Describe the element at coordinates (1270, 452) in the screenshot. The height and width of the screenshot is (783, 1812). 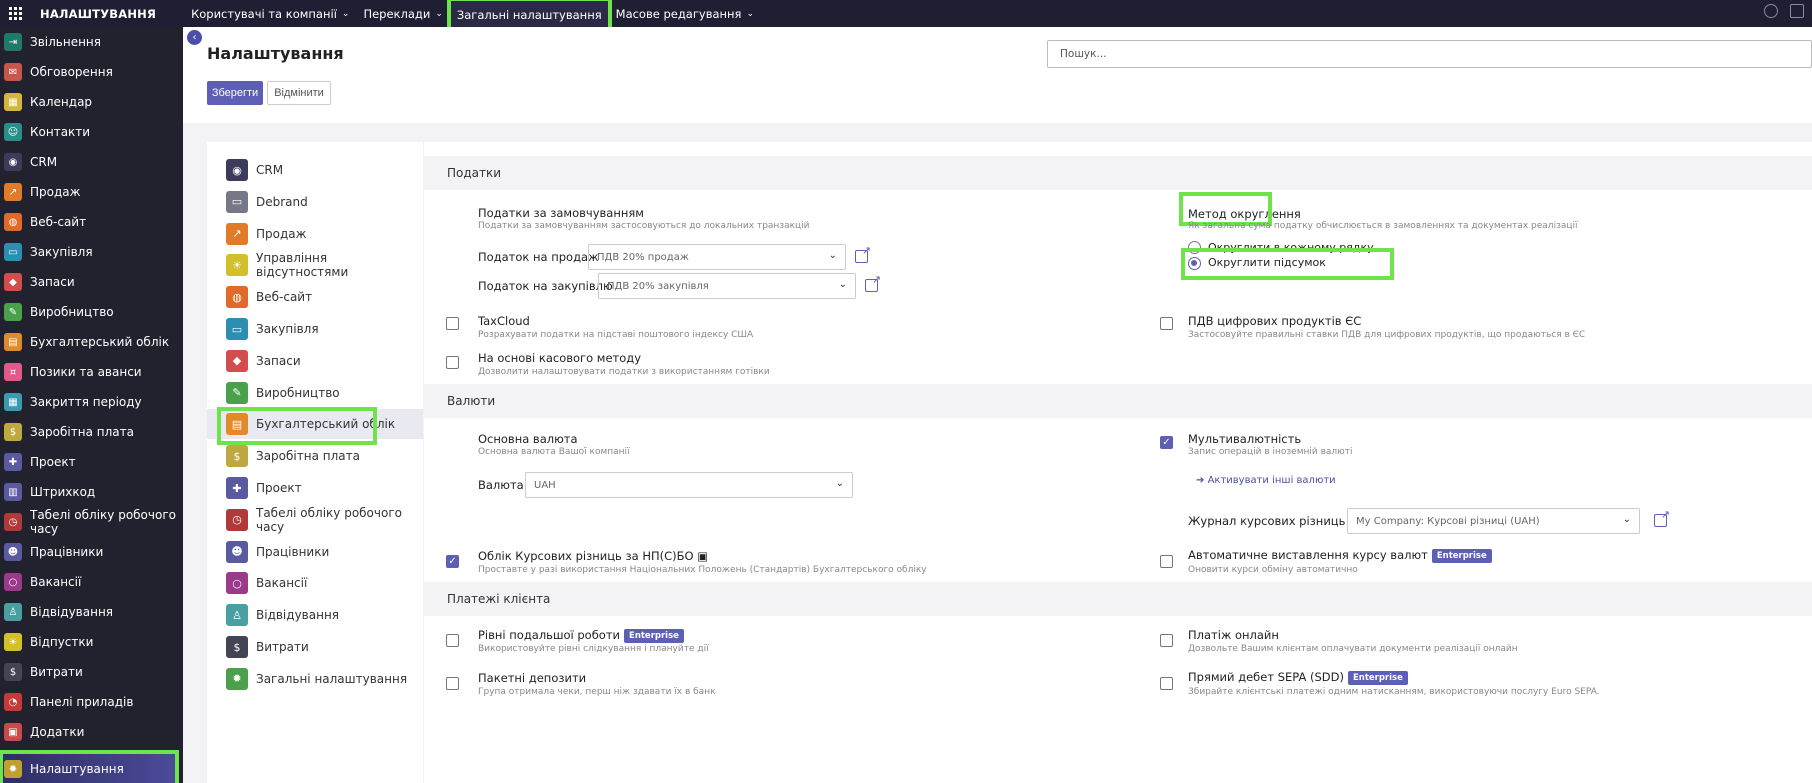
I see `multicurrency-desc: Запис операцій в іноземній валюті` at that location.